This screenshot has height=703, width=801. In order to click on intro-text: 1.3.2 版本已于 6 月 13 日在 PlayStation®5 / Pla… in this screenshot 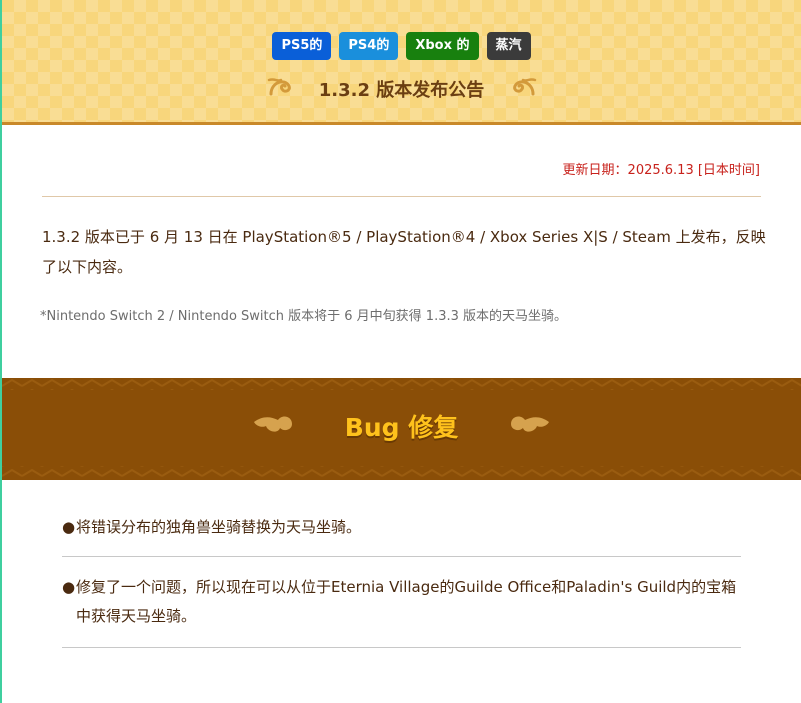, I will do `click(404, 252)`.